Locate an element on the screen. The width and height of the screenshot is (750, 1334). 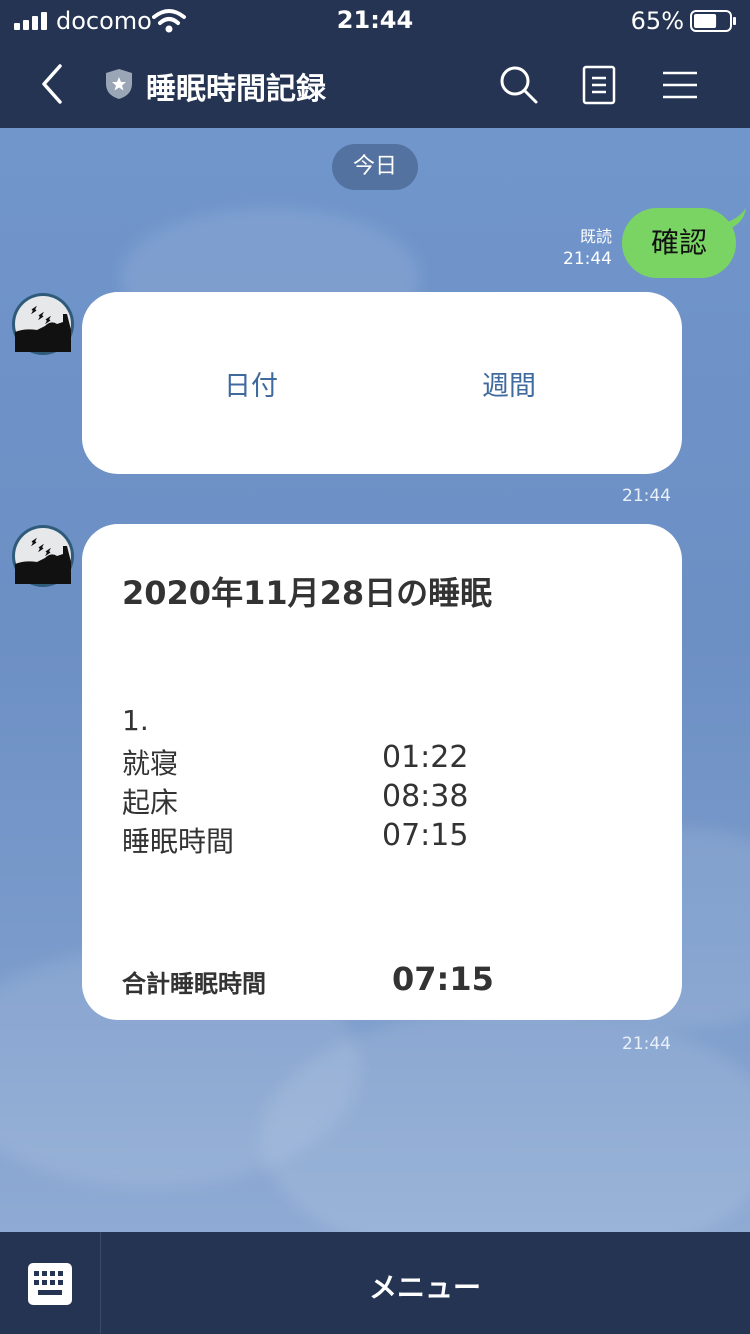
sleep-duration-label: 睡眠時間 is located at coordinates (178, 841).